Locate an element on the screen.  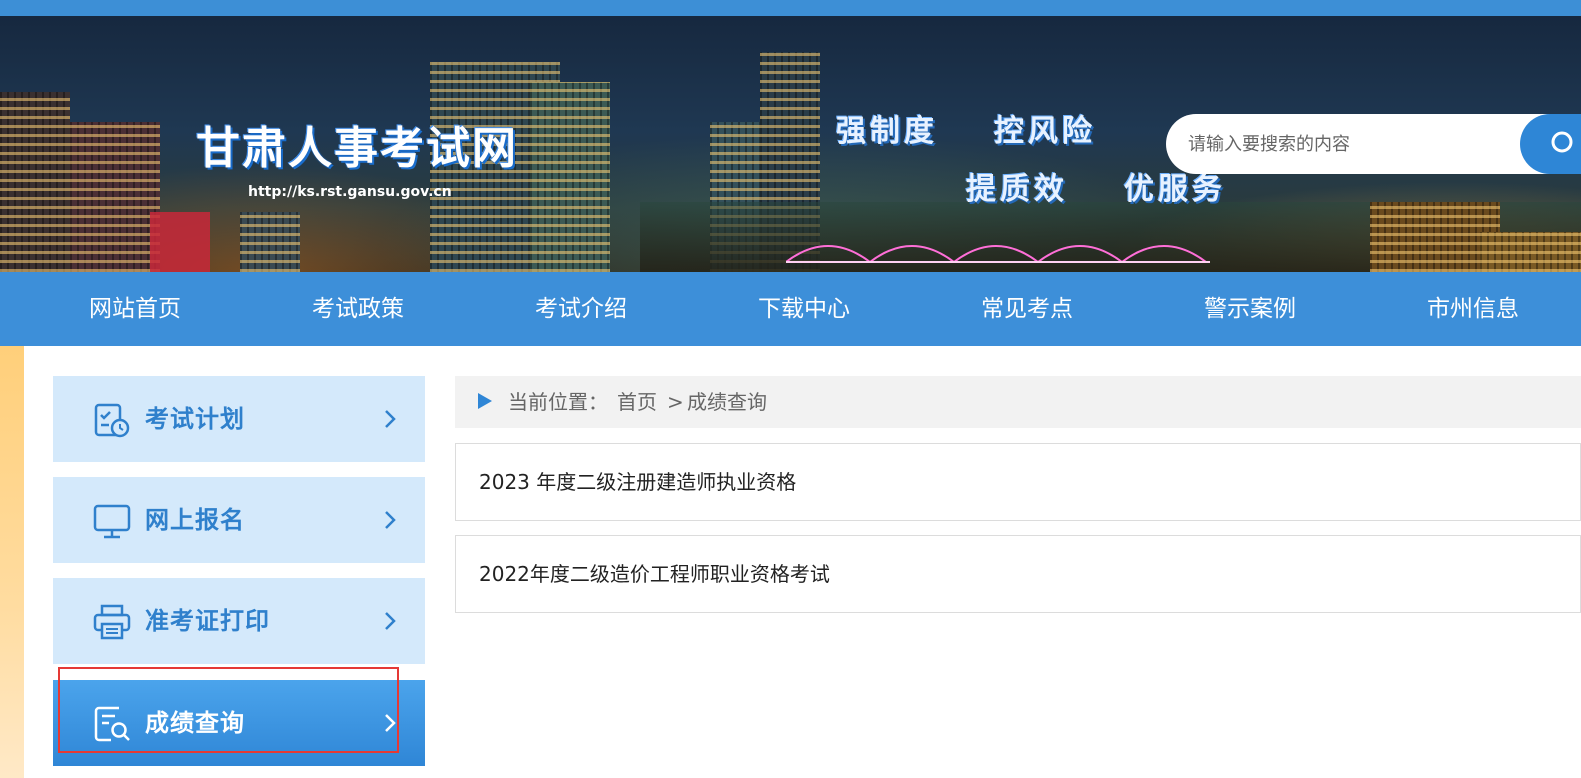
sidebar-item-admission-print: 准考证打印 is located at coordinates (239, 621).